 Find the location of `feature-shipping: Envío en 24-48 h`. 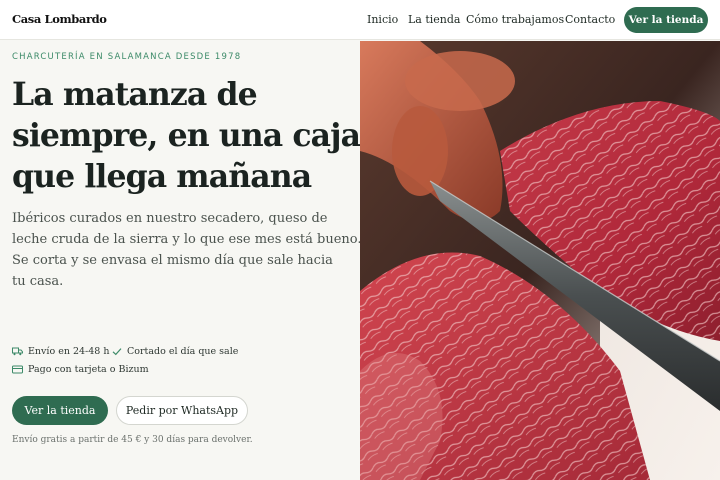

feature-shipping: Envío en 24-48 h is located at coordinates (60, 351).